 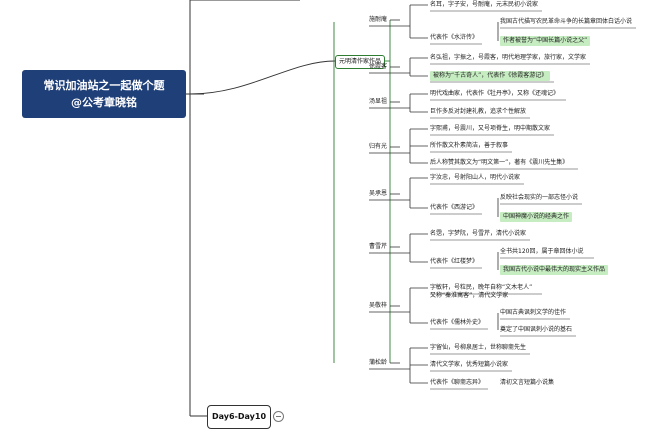 I want to click on item-node: 所作散文朴素简洁，善于叙事, so click(x=469, y=146).